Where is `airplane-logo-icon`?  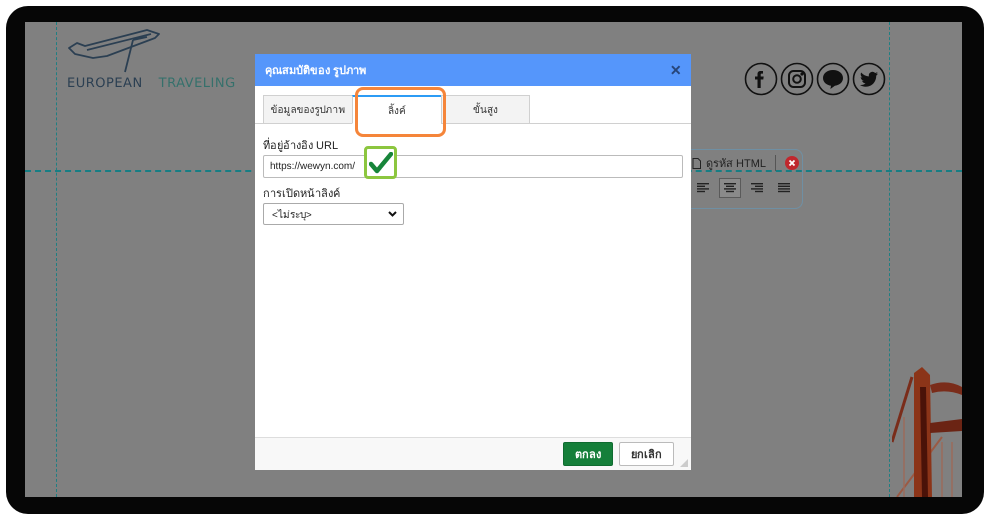
airplane-logo-icon is located at coordinates (115, 51).